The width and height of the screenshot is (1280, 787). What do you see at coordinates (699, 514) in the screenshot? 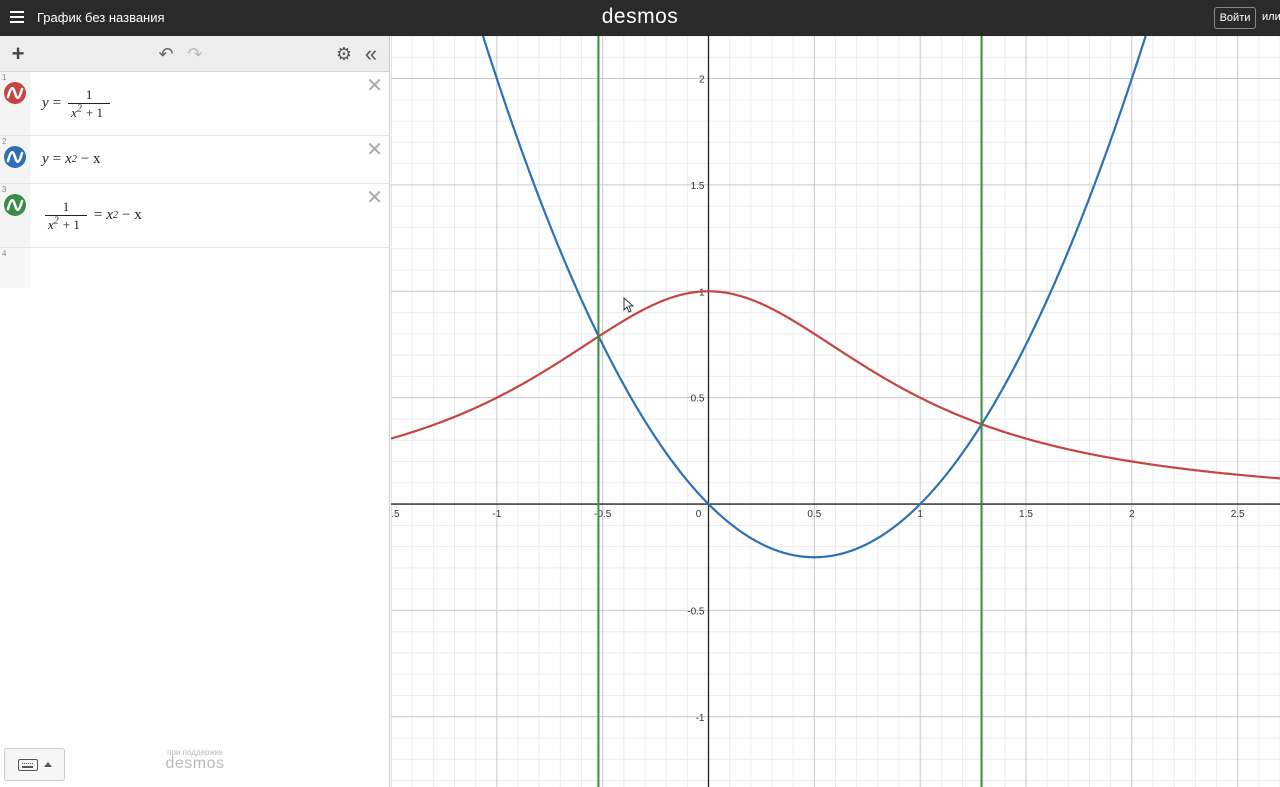
I see `x-tick-label: 0` at bounding box center [699, 514].